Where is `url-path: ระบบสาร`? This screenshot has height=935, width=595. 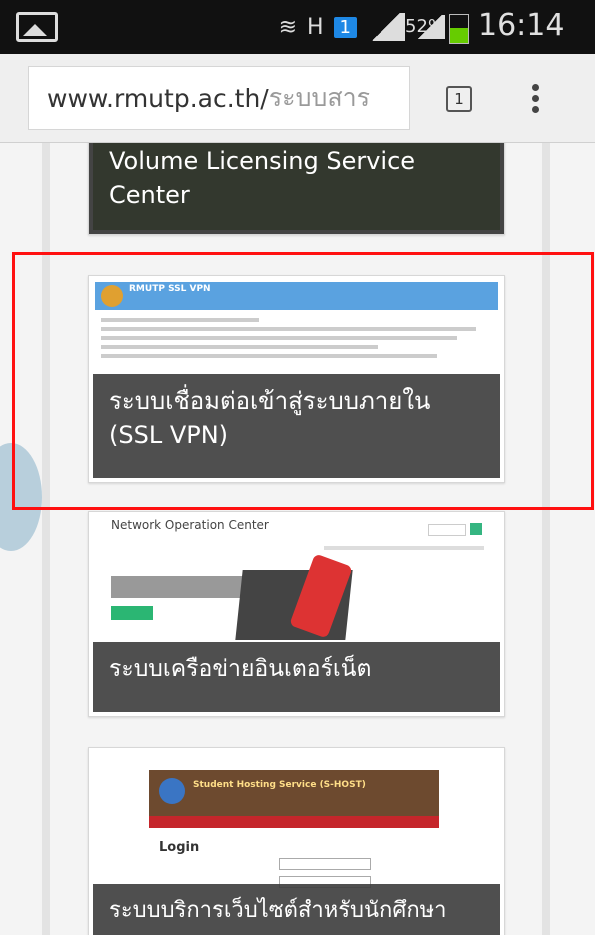
url-path: ระบบสาร is located at coordinates (319, 97).